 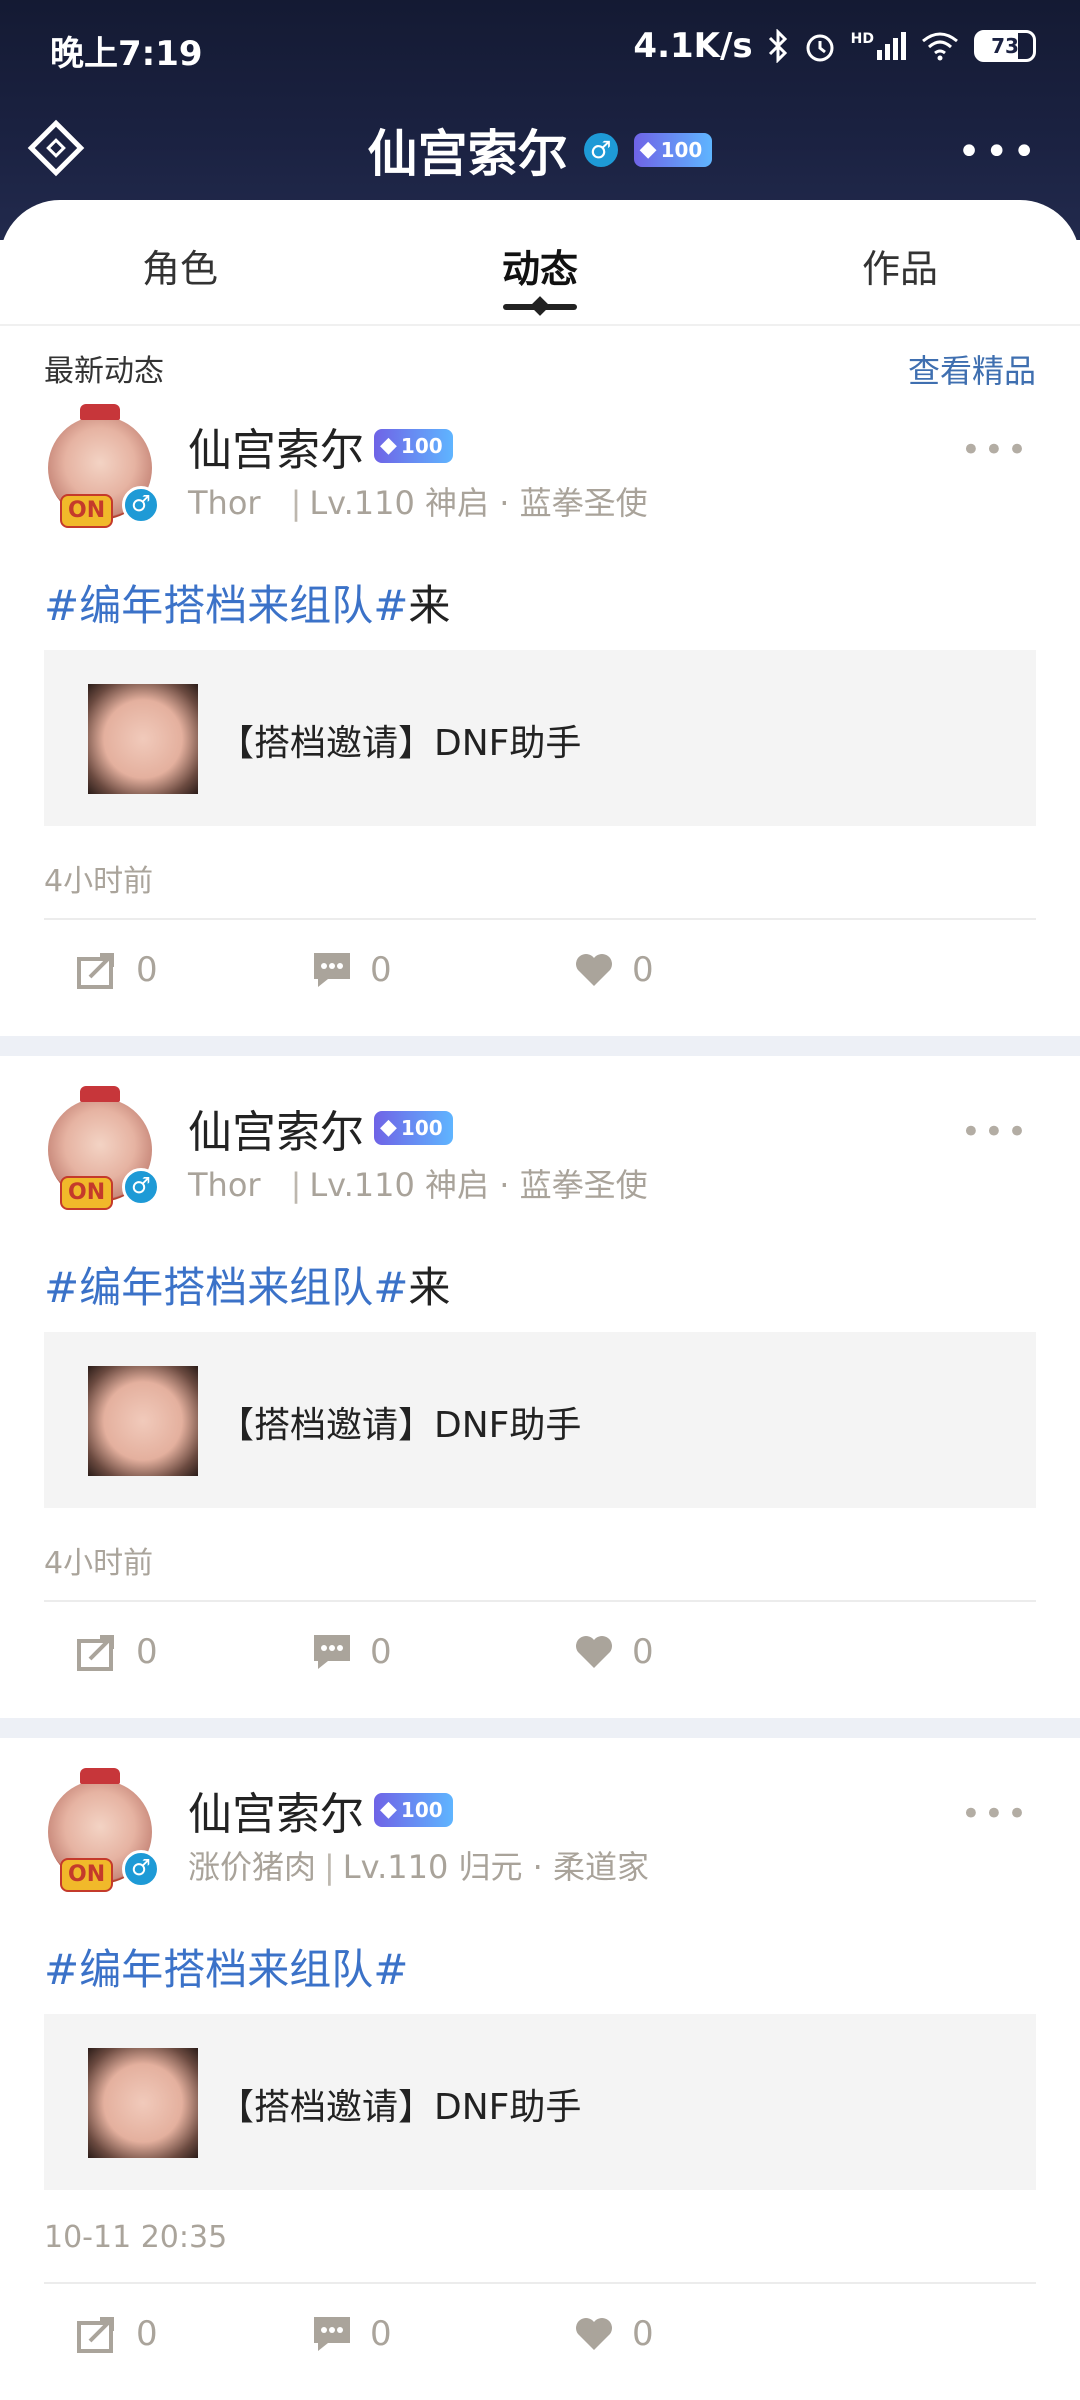 I want to click on view-featured-link: 查看精品, so click(x=972, y=369).